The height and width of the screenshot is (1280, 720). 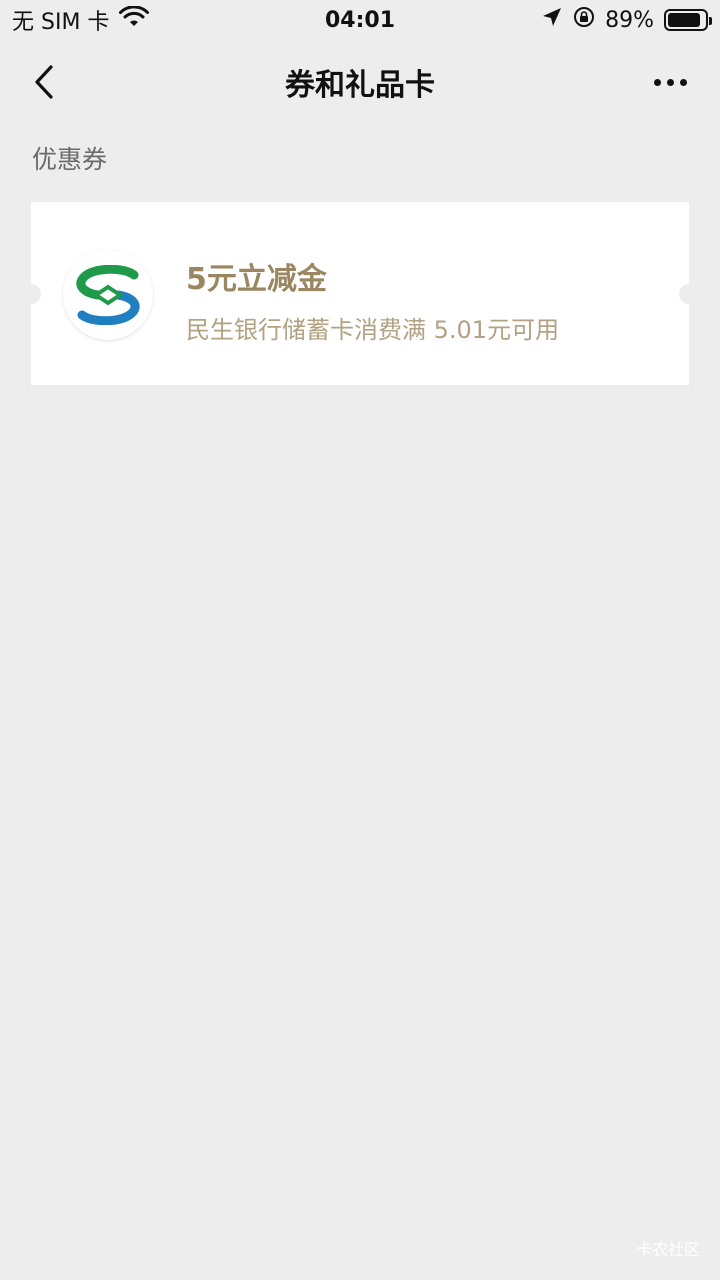 I want to click on status-bar: 无 SIM 卡 04:01 89%, so click(x=360, y=20).